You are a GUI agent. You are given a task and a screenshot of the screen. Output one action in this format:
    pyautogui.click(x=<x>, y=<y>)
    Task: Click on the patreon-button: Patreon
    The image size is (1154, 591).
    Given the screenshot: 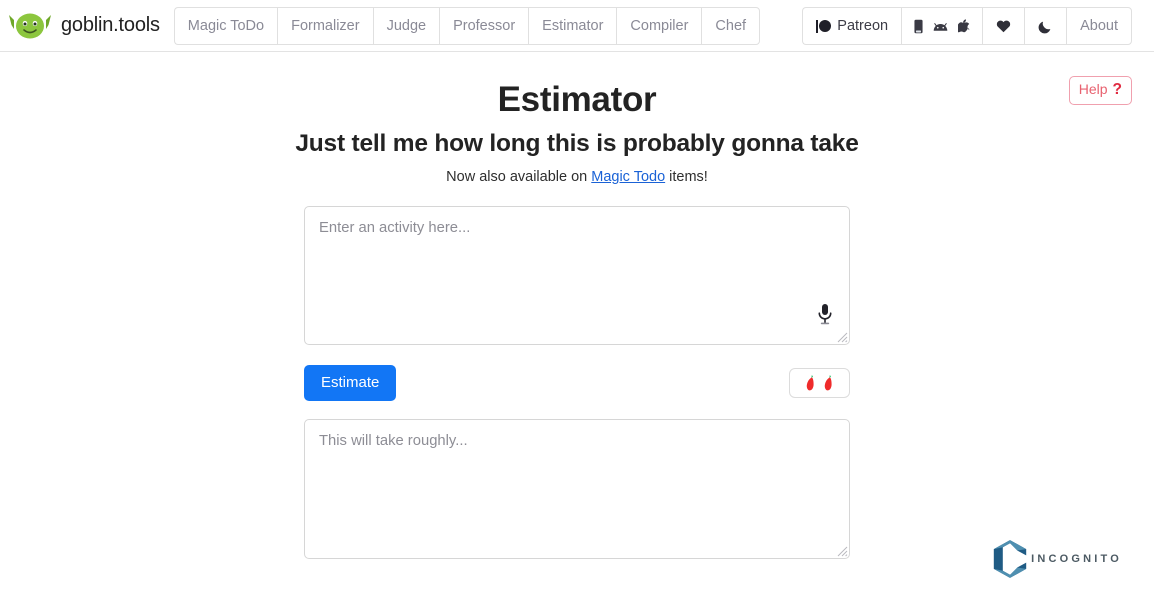 What is the action you would take?
    pyautogui.click(x=851, y=26)
    